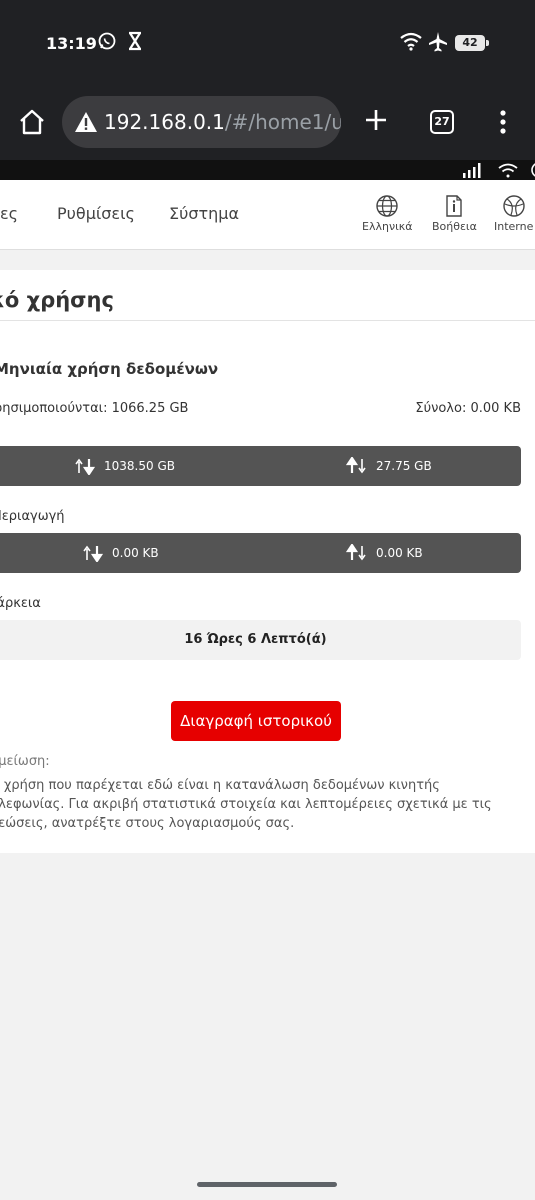 The width and height of the screenshot is (535, 1200). Describe the element at coordinates (109, 369) in the screenshot. I see `monthly-usage-heading: Μηνιαία χρήση δεδομένων` at that location.